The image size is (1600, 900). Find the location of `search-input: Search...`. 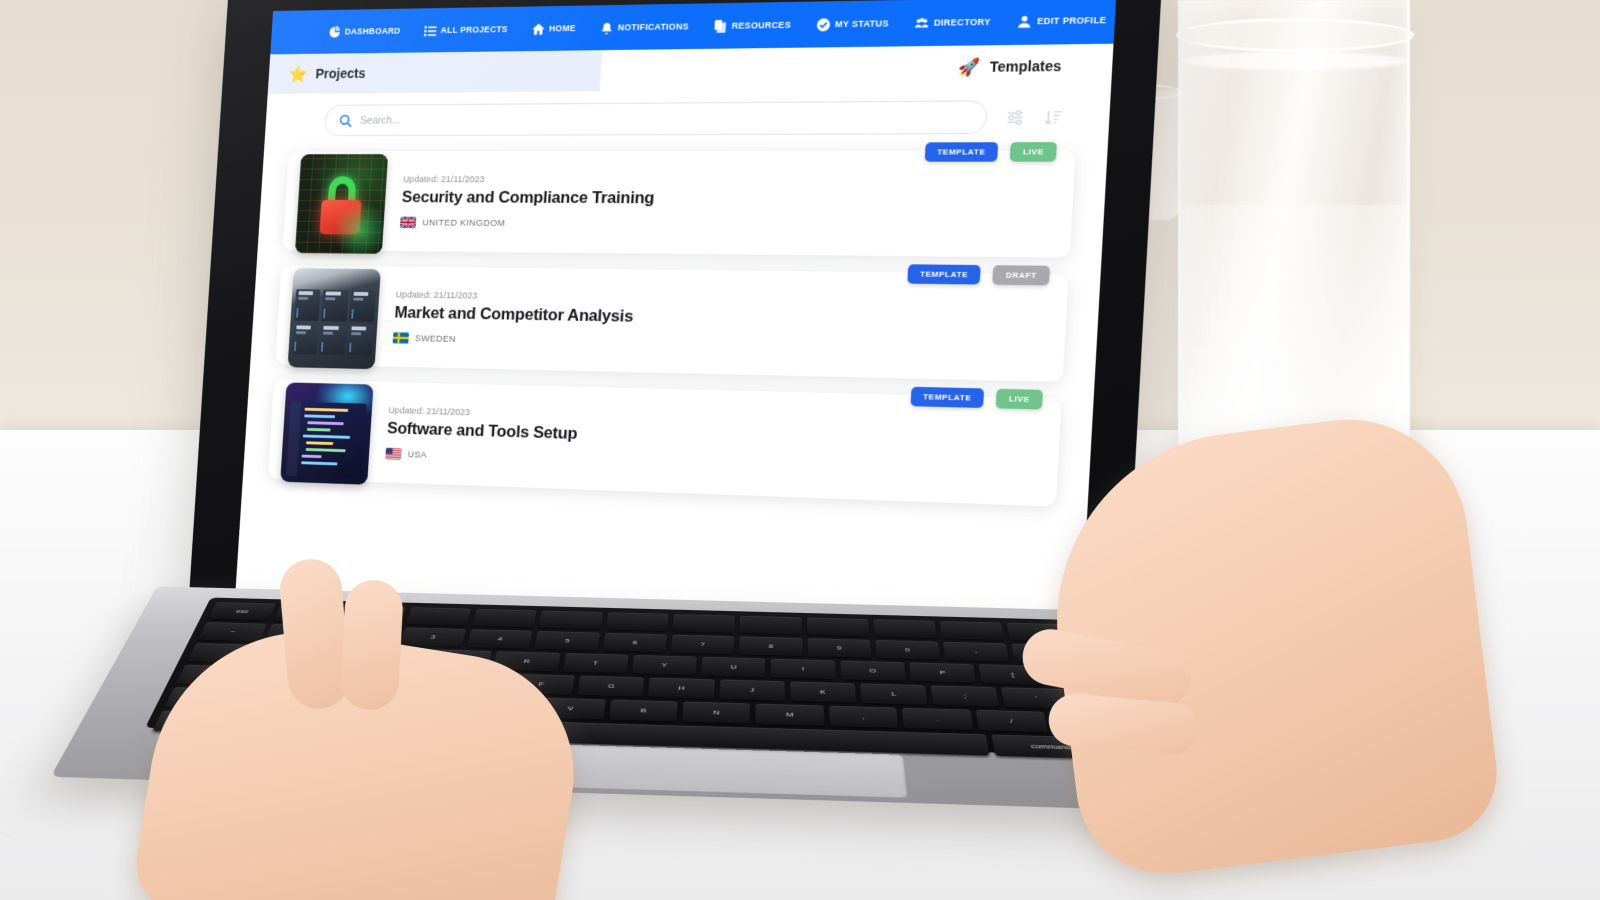

search-input: Search... is located at coordinates (656, 118).